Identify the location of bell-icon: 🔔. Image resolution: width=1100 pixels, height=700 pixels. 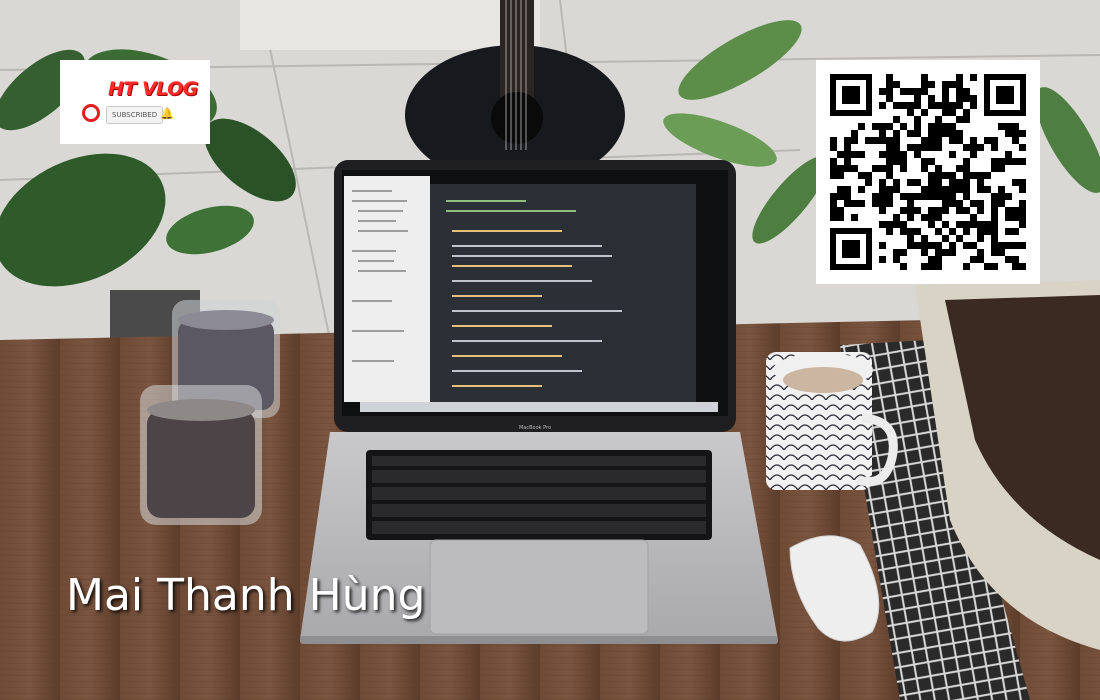
(167, 113).